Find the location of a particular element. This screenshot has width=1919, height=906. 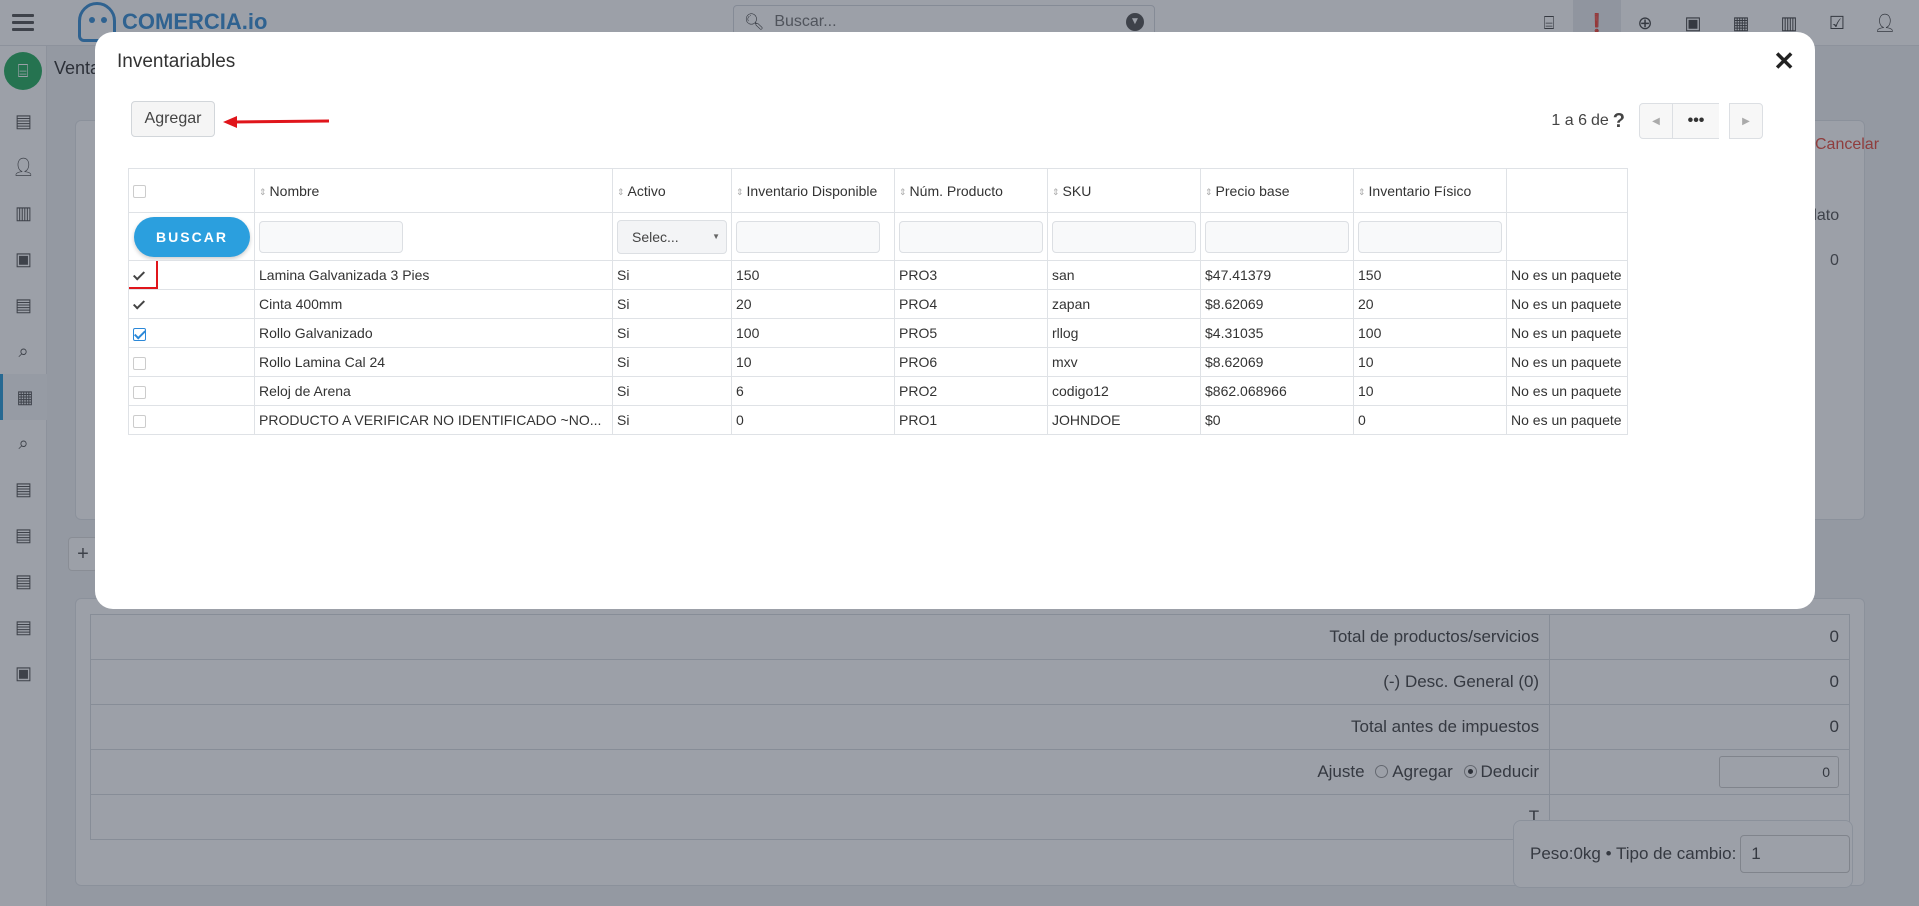

column-label: SKU is located at coordinates (1077, 190).